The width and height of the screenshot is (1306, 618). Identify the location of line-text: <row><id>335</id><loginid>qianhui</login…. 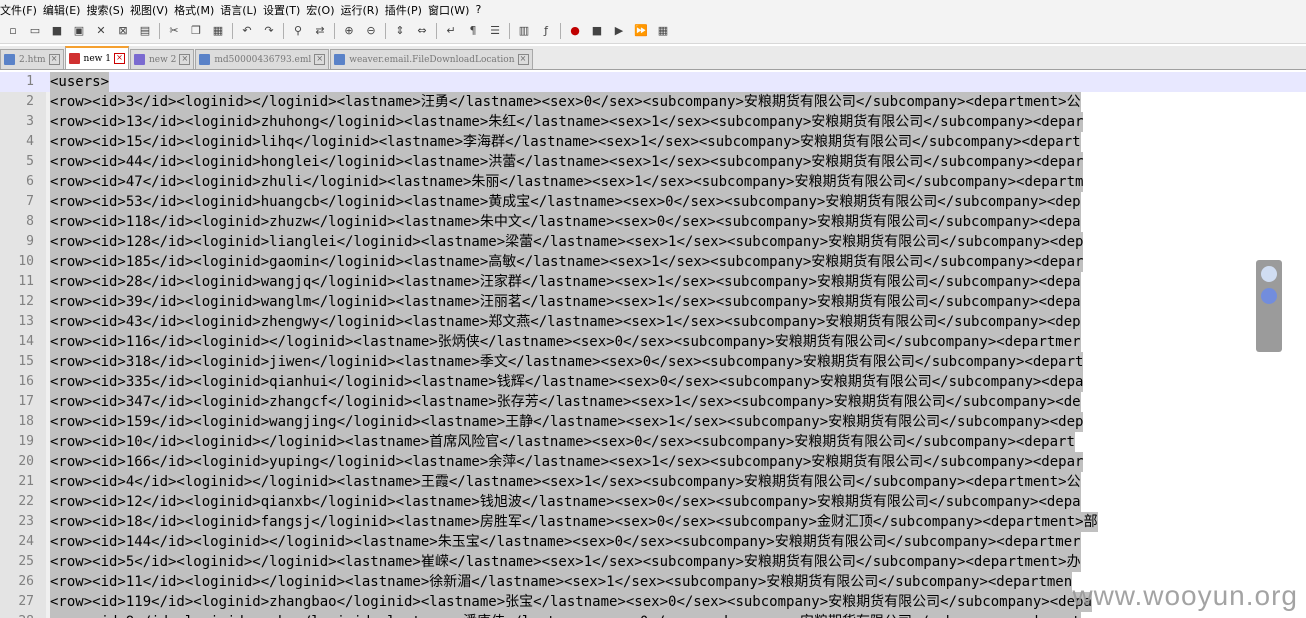
(567, 382).